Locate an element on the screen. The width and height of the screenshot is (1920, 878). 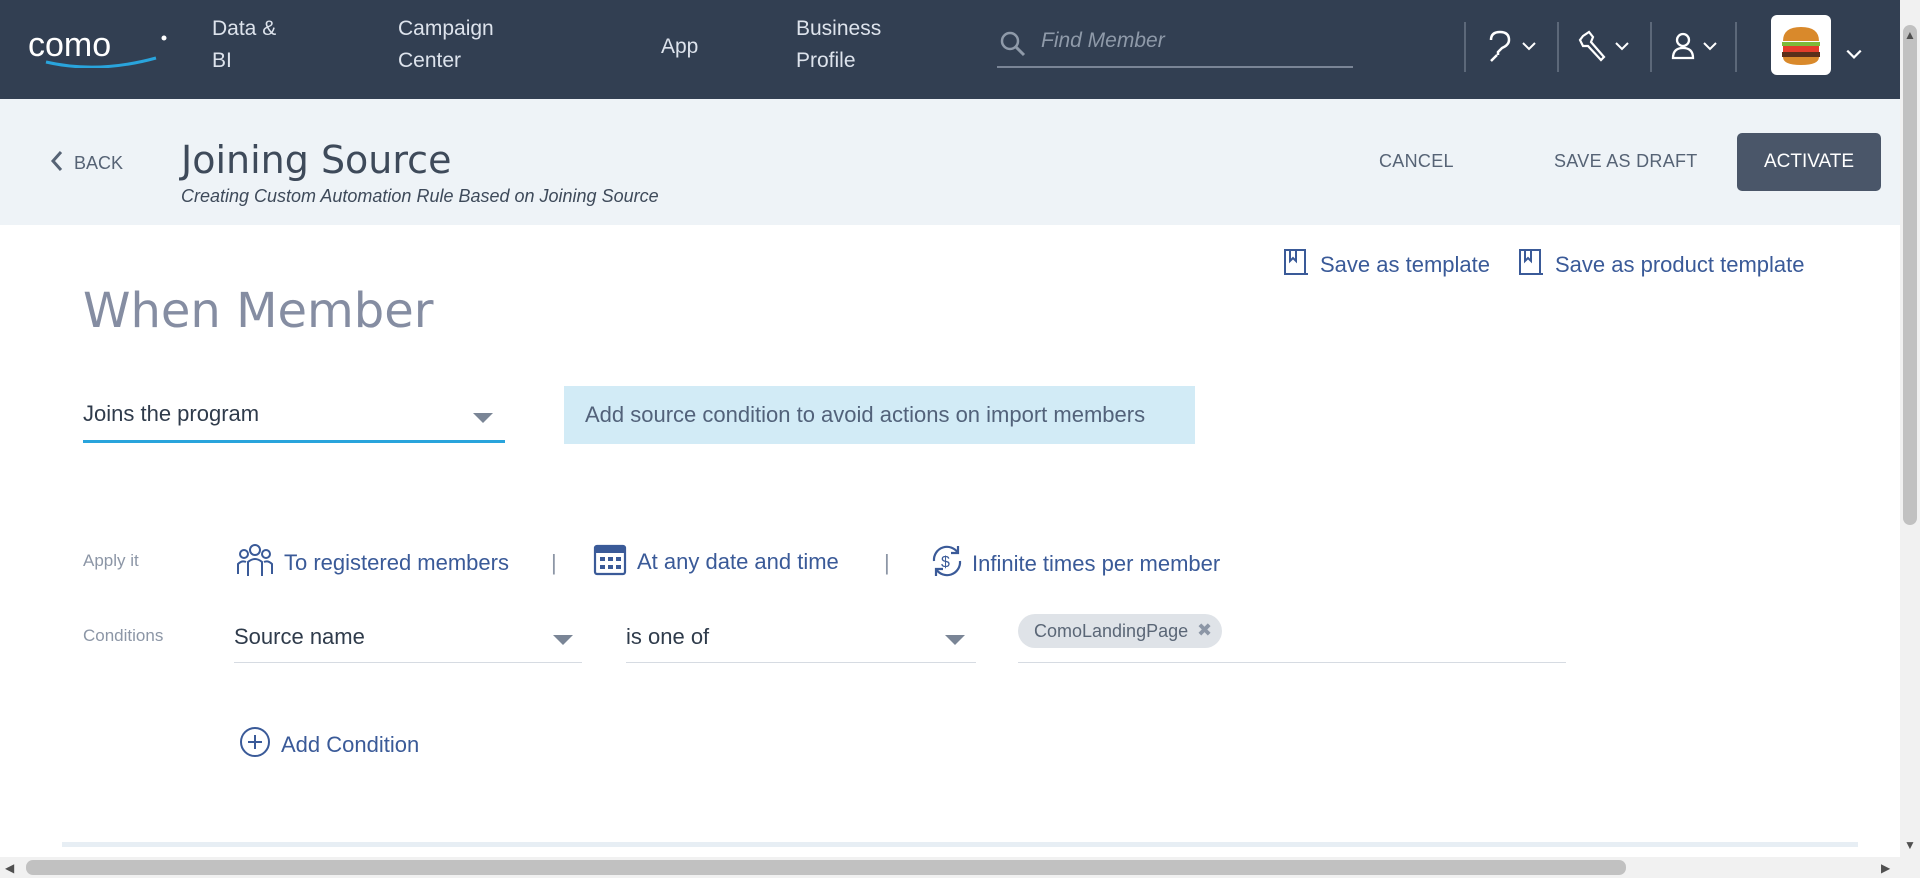
nav-app-label: App is located at coordinates (680, 46).